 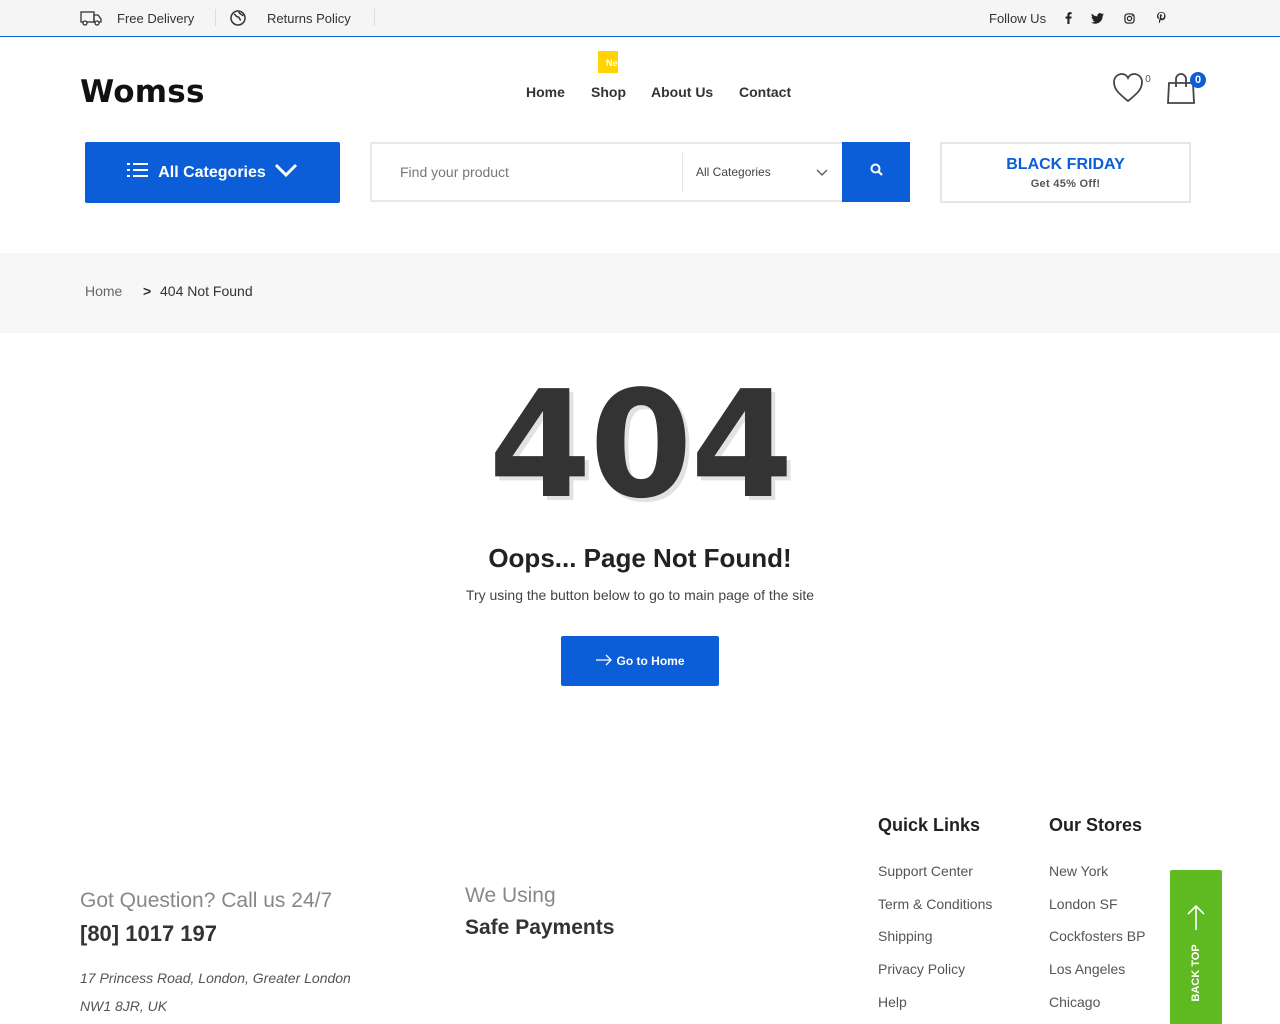 What do you see at coordinates (905, 936) in the screenshot?
I see `quick-link-shipping: Shipping` at bounding box center [905, 936].